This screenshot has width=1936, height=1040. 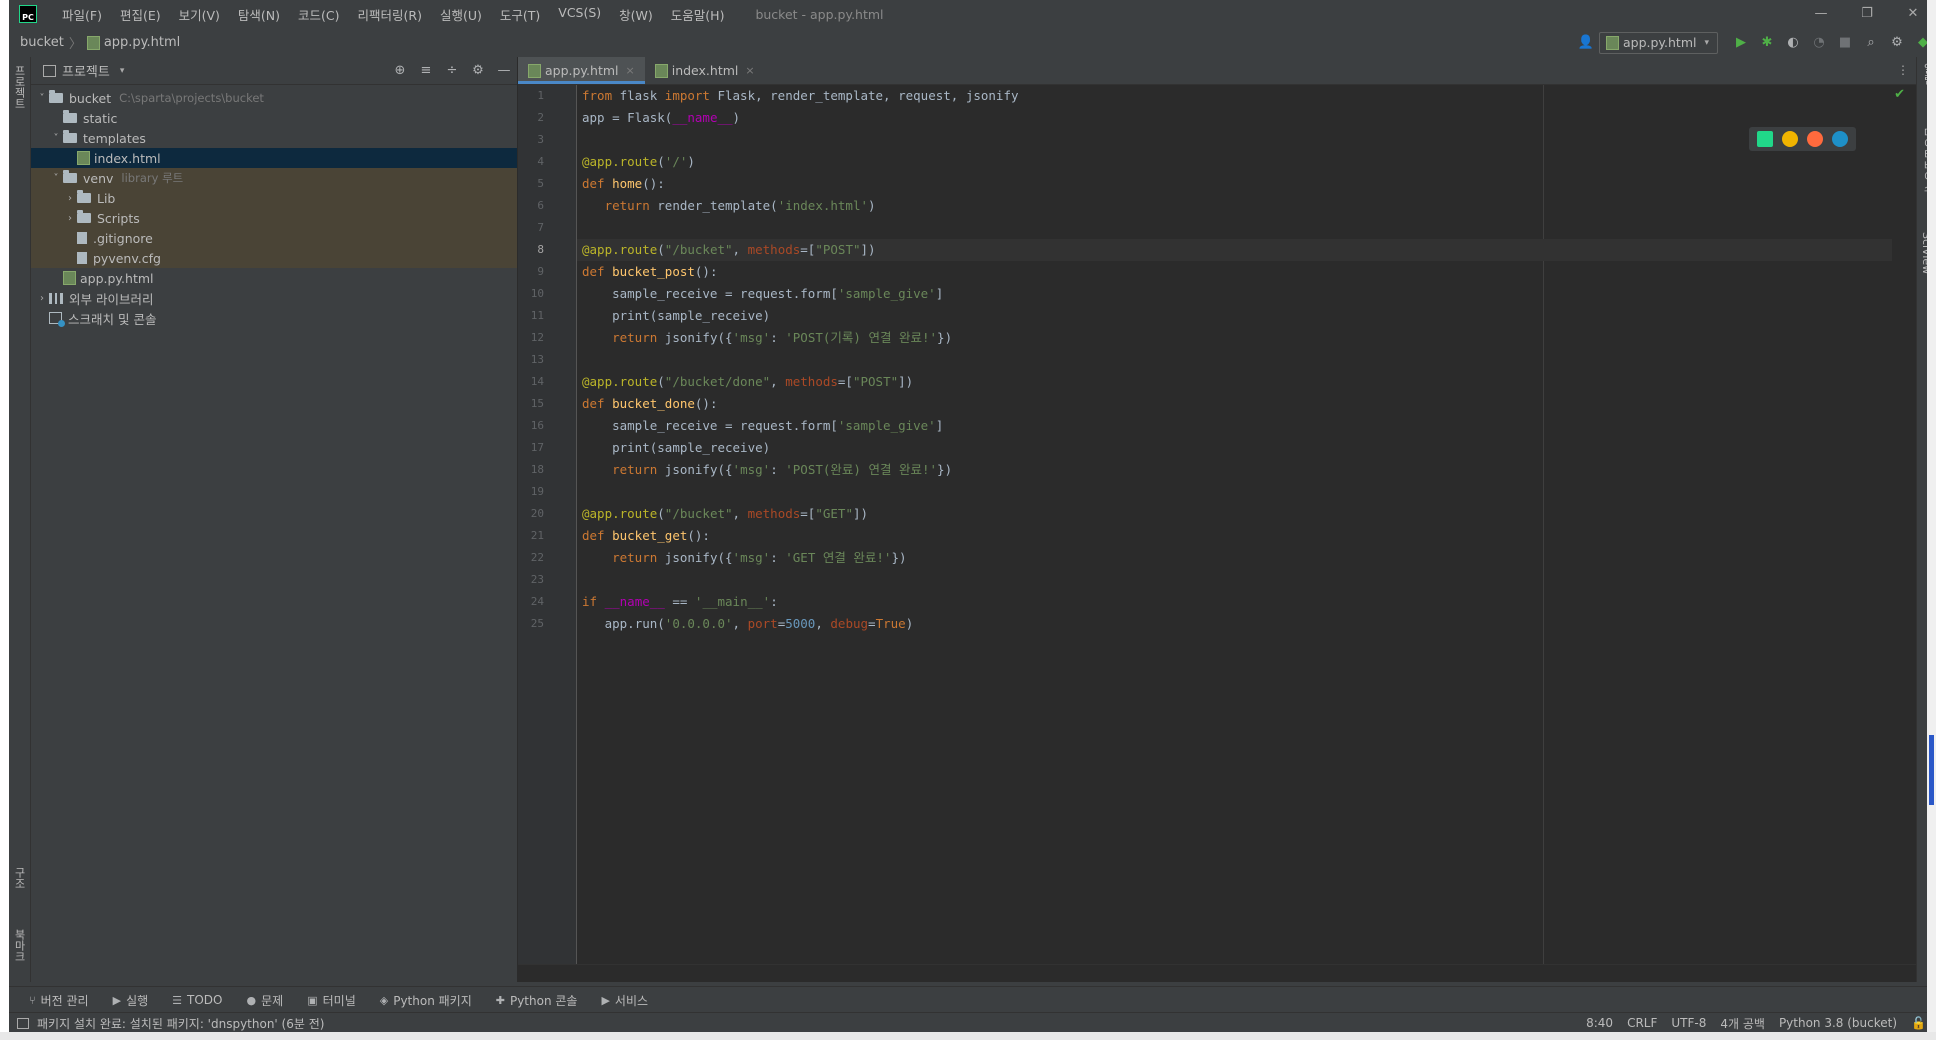 I want to click on locate-file-icon: ⊕, so click(x=400, y=70).